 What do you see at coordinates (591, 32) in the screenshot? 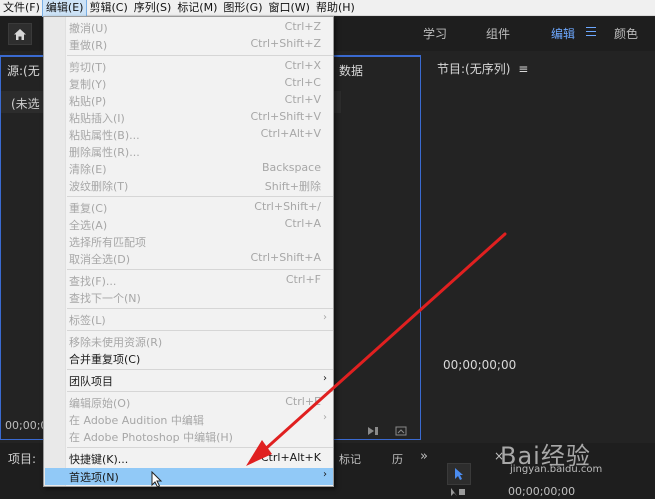
I see `workspace-menu-icon` at bounding box center [591, 32].